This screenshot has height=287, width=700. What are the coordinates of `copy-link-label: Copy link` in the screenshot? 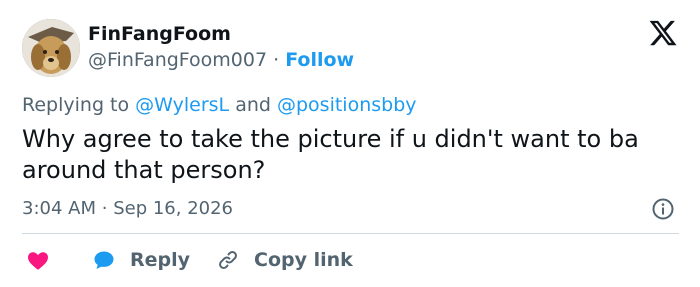 It's located at (303, 260).